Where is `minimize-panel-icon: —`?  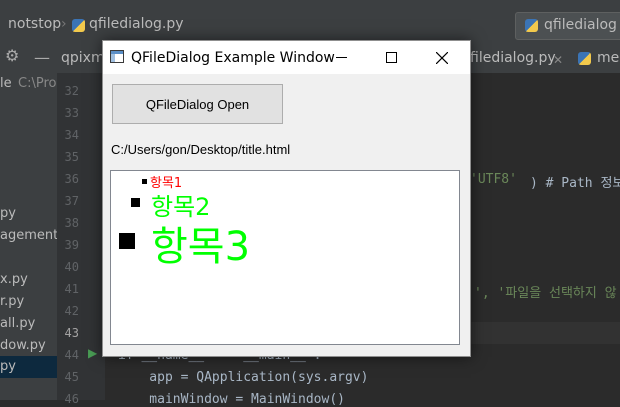
minimize-panel-icon: — is located at coordinates (42, 57).